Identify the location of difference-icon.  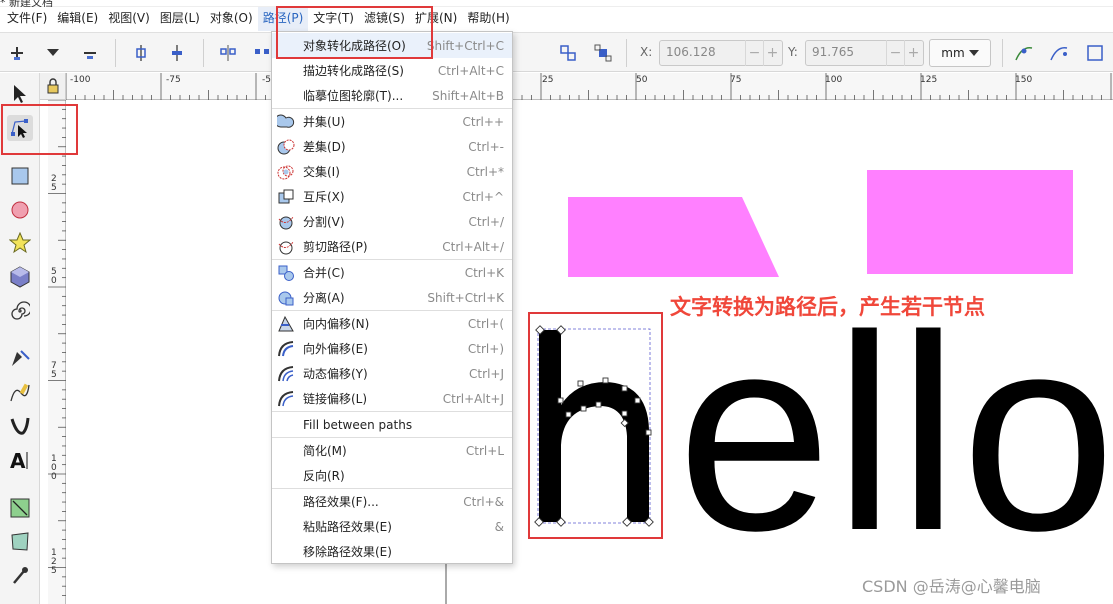
(286, 147).